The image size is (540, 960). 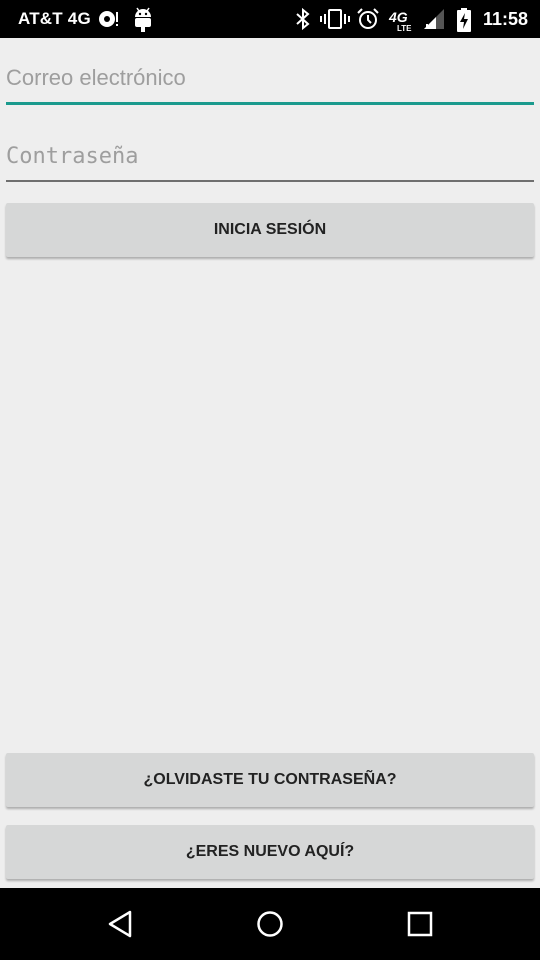 What do you see at coordinates (420, 924) in the screenshot?
I see `recents-icon` at bounding box center [420, 924].